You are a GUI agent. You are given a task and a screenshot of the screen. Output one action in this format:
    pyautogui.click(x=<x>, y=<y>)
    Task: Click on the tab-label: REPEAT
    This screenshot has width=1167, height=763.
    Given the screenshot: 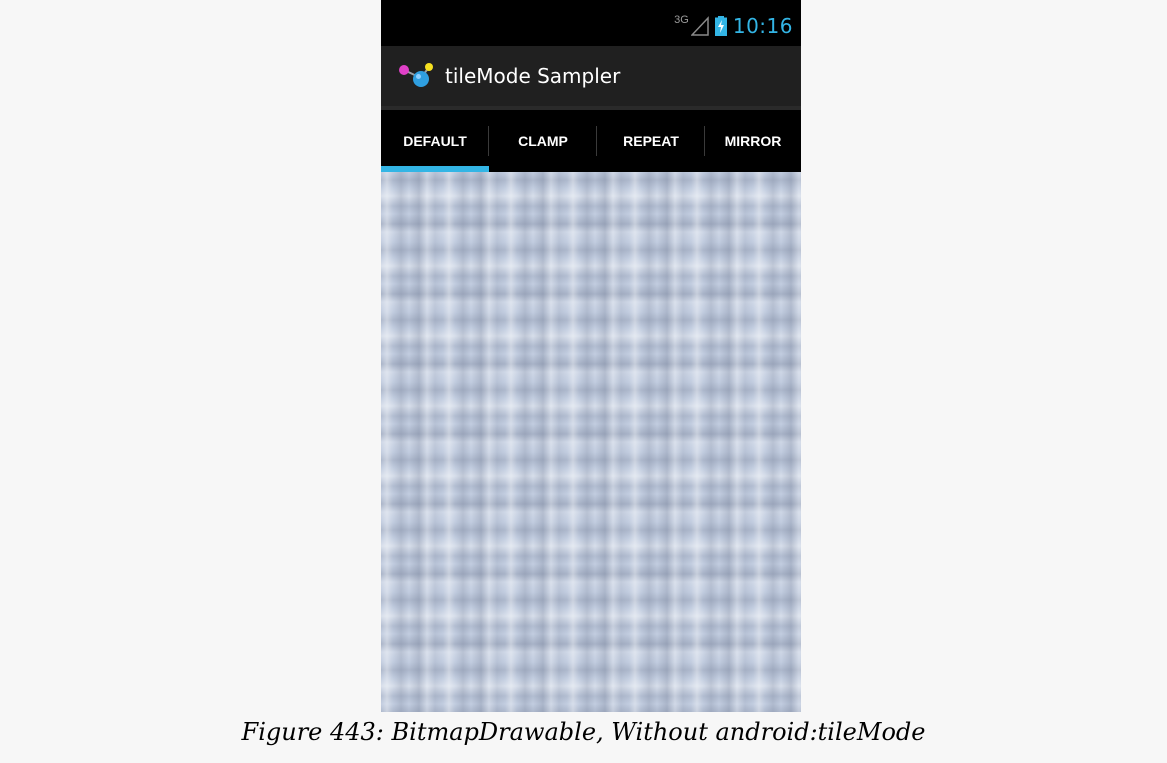 What is the action you would take?
    pyautogui.click(x=651, y=141)
    